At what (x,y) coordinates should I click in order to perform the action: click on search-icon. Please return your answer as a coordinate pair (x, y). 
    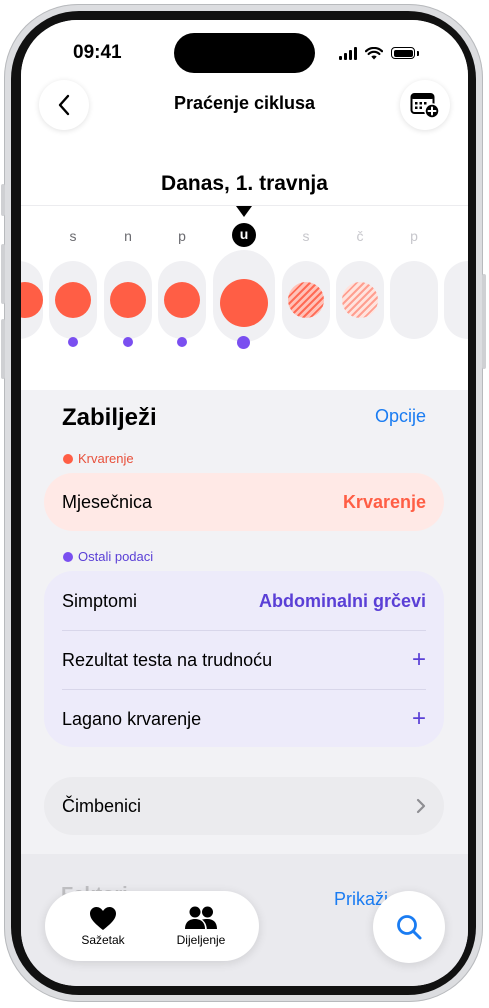
    Looking at the image, I should click on (409, 927).